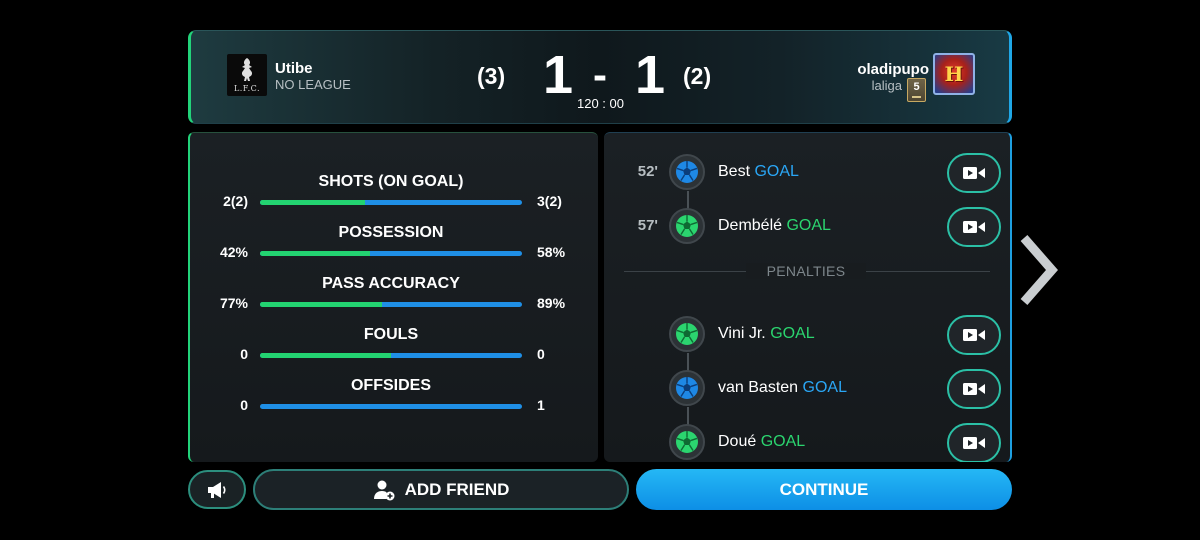 This screenshot has height=540, width=1200. Describe the element at coordinates (647, 171) in the screenshot. I see `event-minute: 52'` at that location.